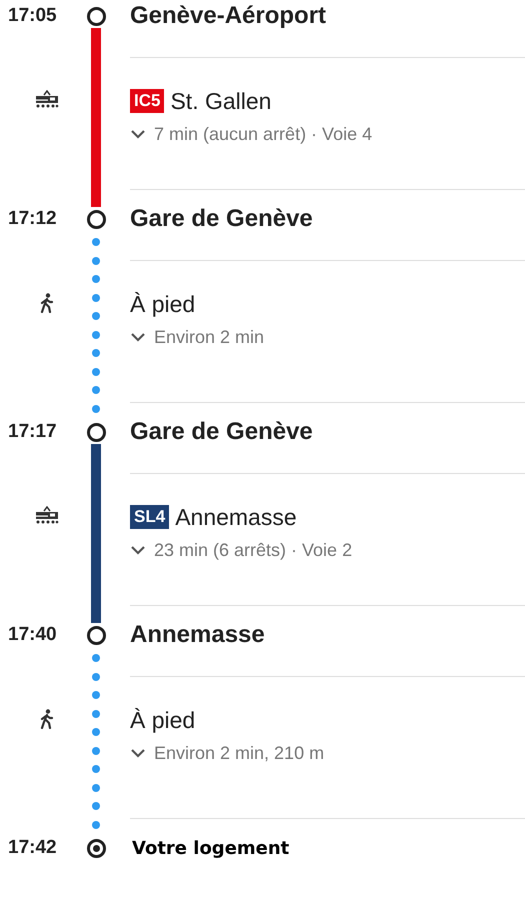  What do you see at coordinates (211, 848) in the screenshot?
I see `destination-name: Votre logement` at bounding box center [211, 848].